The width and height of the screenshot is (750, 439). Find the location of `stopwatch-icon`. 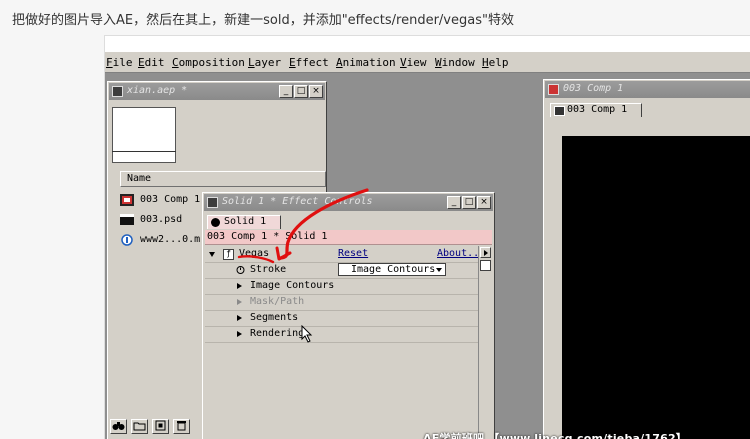

stopwatch-icon is located at coordinates (240, 269).